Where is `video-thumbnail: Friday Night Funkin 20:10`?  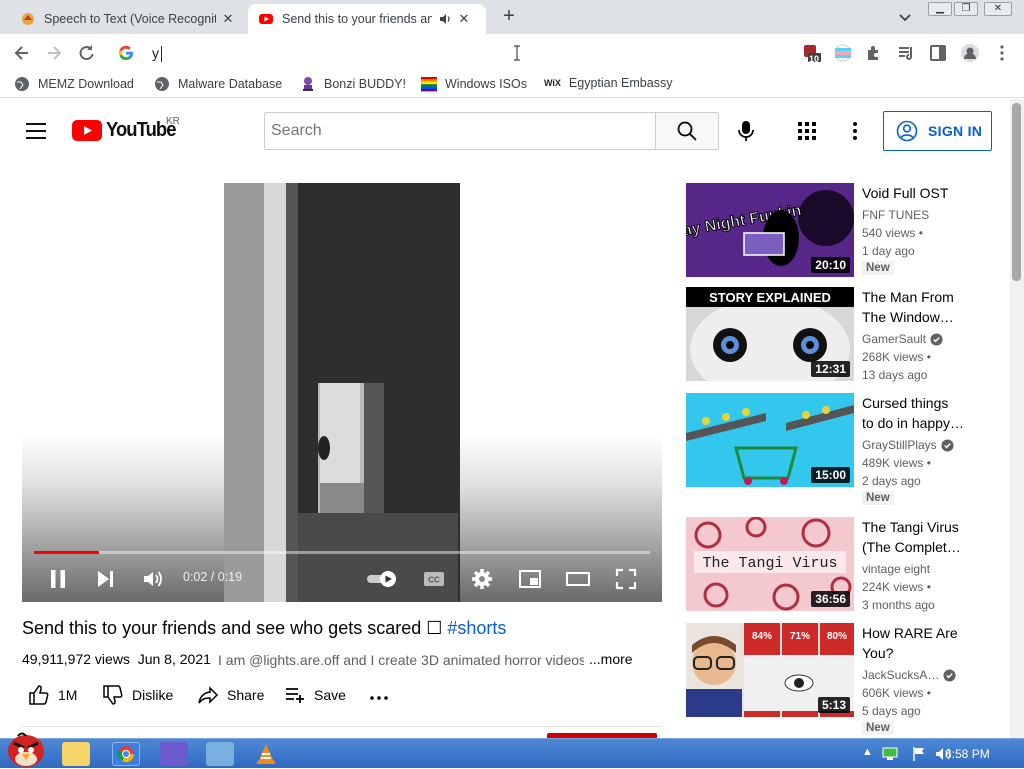 video-thumbnail: Friday Night Funkin 20:10 is located at coordinates (770, 230).